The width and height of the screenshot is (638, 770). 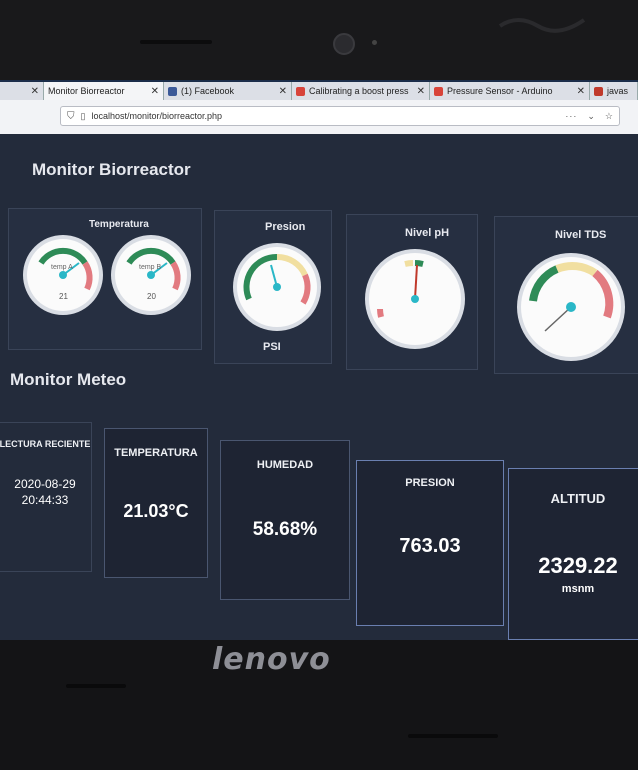 I want to click on presion-panel: Presion PSI, so click(x=273, y=287).